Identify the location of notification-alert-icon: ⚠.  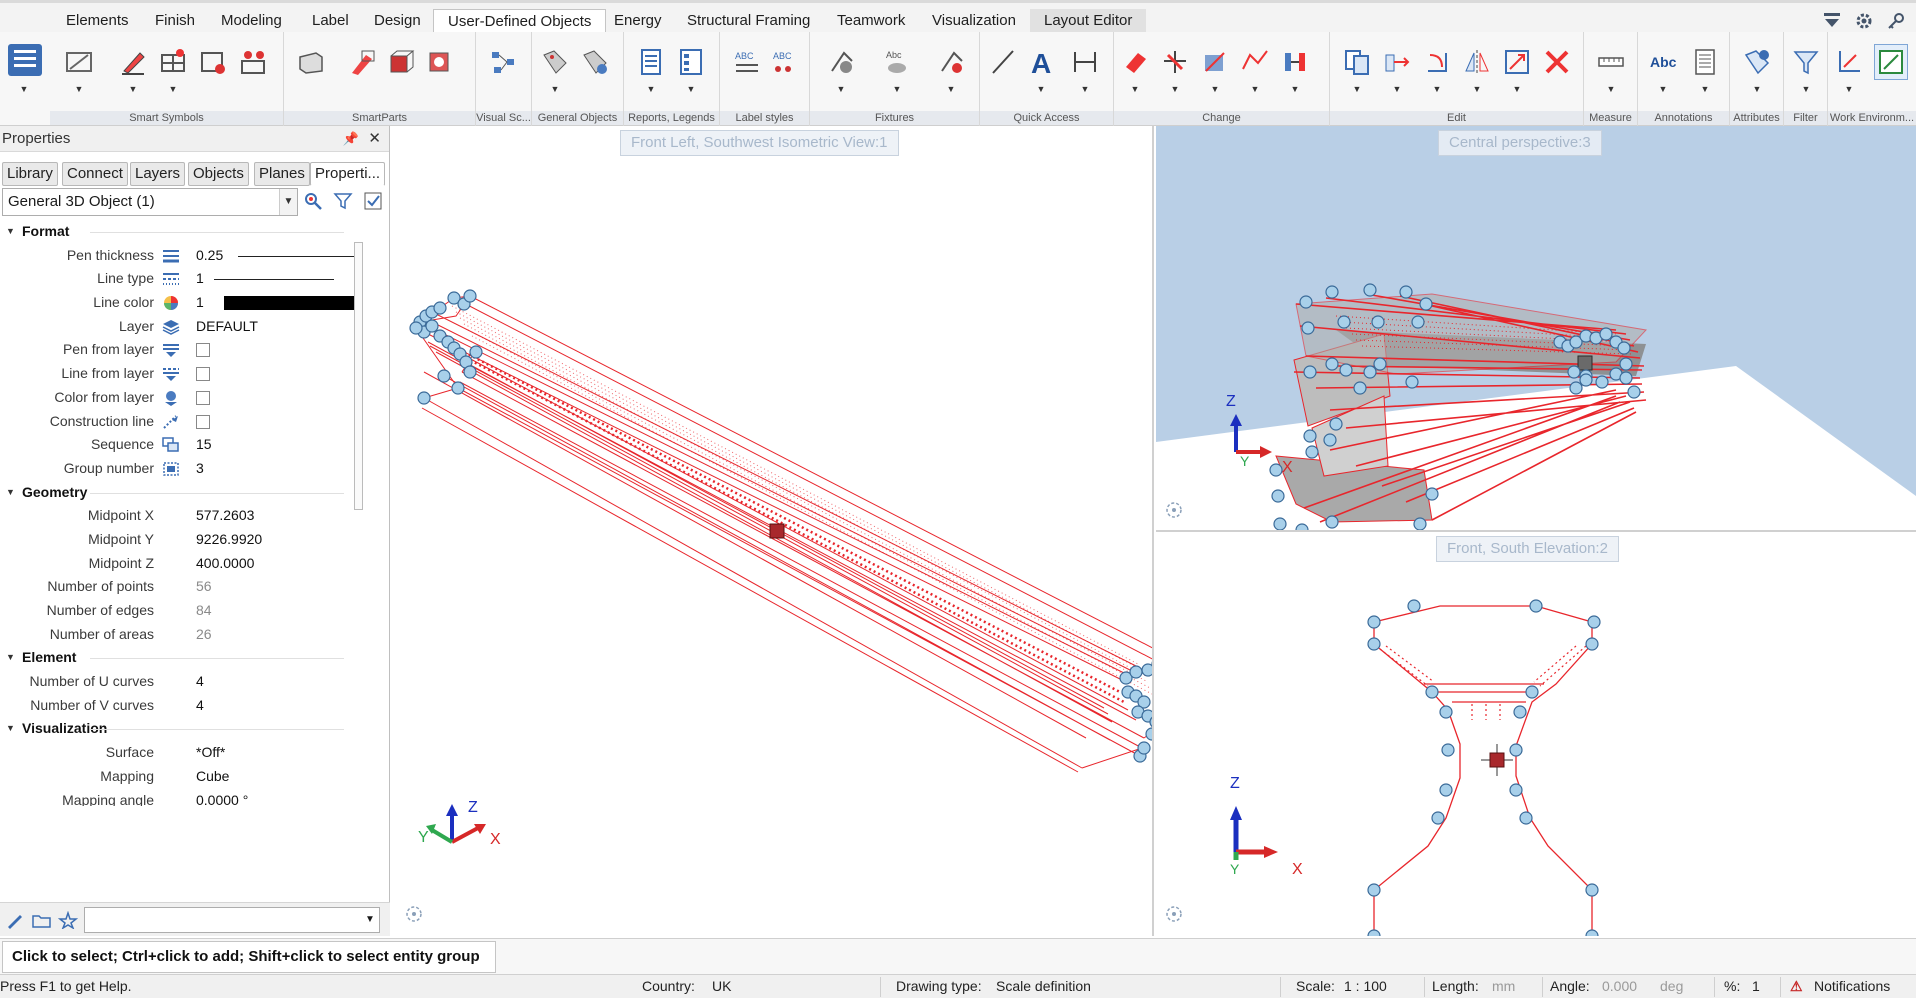
(1796, 986).